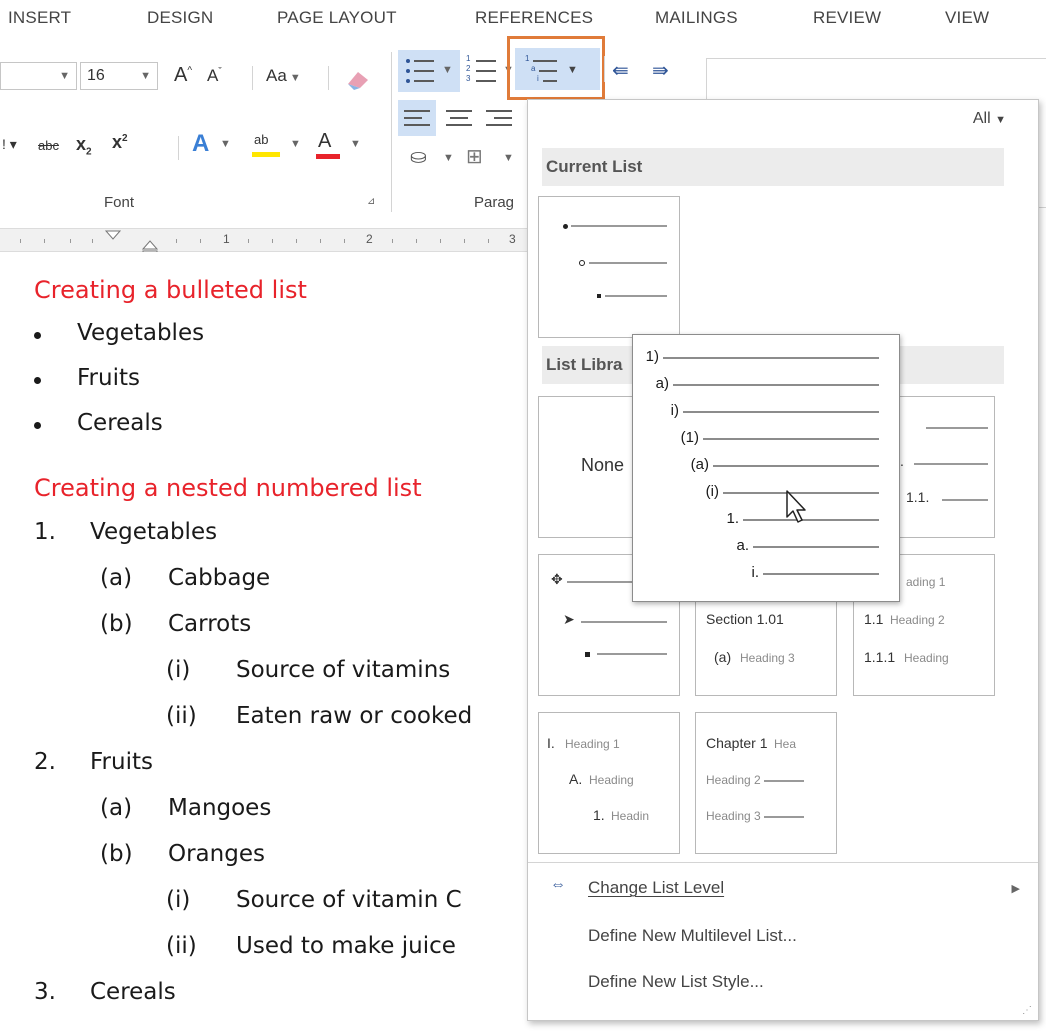 The width and height of the screenshot is (1046, 1031). What do you see at coordinates (228, 488) in the screenshot?
I see `numbered-list-heading: Creating a nested numbered list` at bounding box center [228, 488].